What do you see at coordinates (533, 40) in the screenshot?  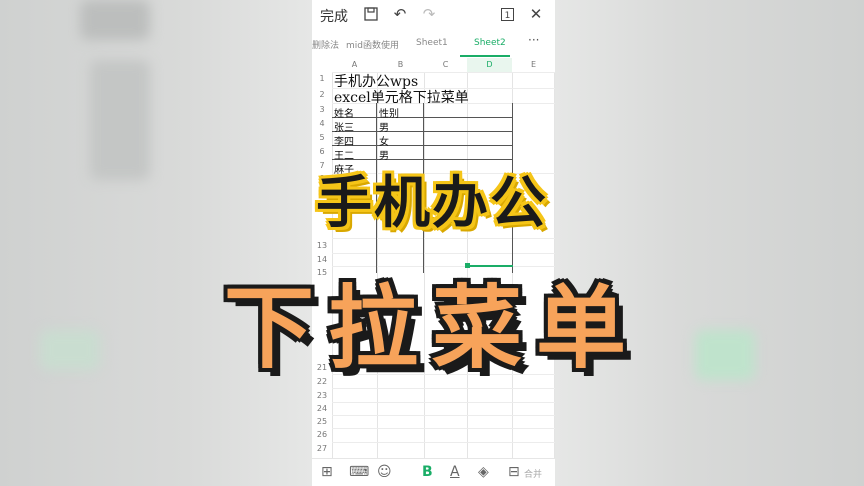 I see `more-icon: ···` at bounding box center [533, 40].